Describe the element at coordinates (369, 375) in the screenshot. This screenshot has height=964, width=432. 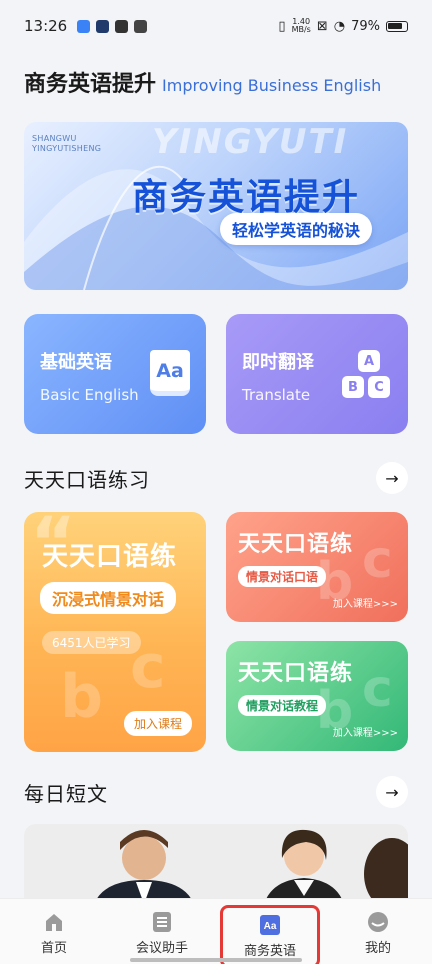
I see `abc-blocks-icon: A B C` at that location.